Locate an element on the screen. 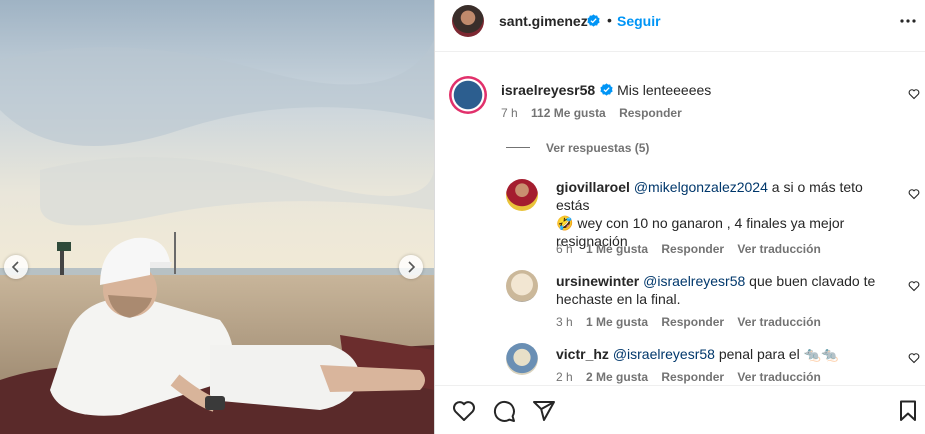  reply-emoji: 🐀🐀 is located at coordinates (821, 354).